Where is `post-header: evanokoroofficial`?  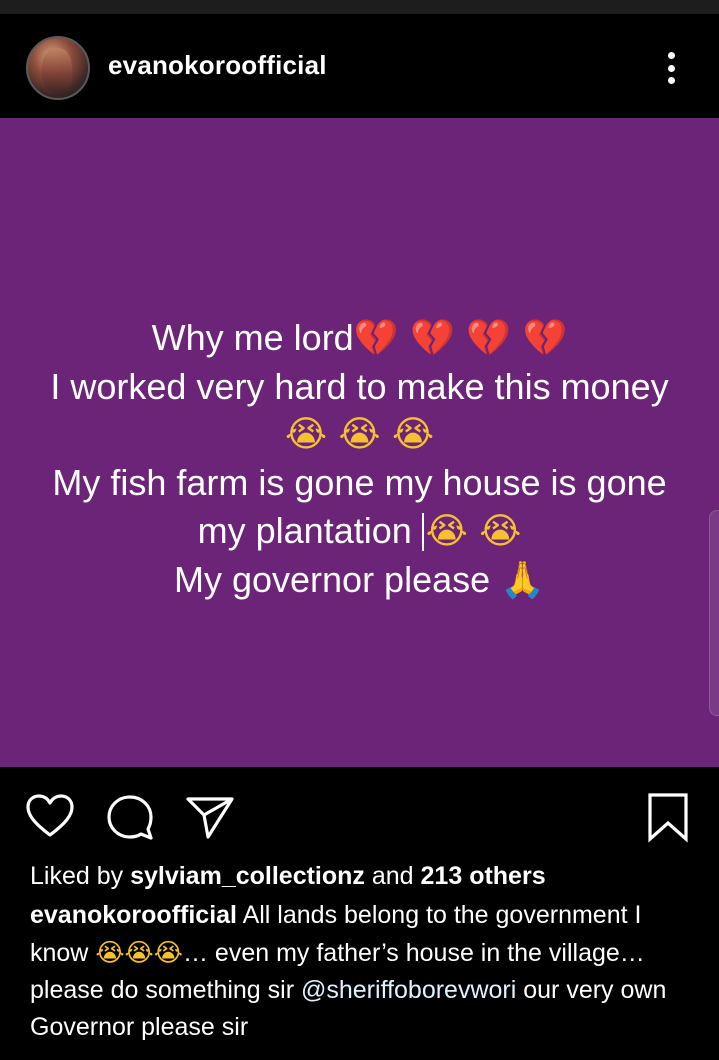
post-header: evanokoroofficial is located at coordinates (359, 66).